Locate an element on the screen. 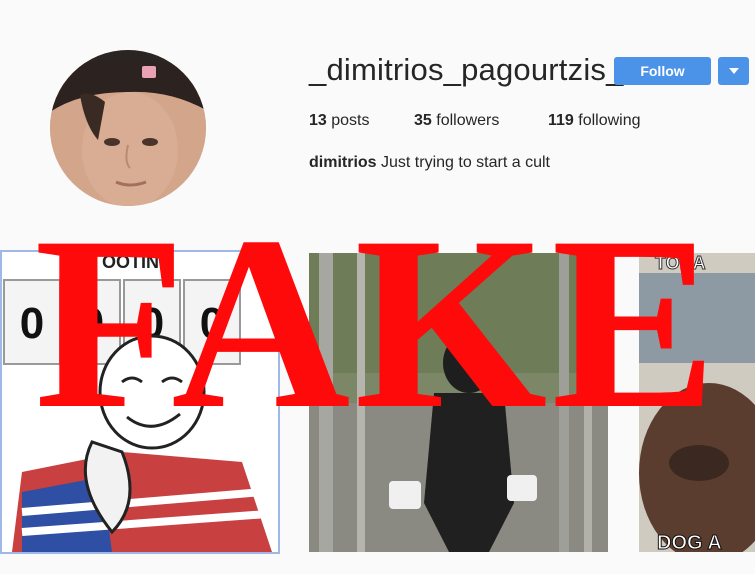 Image resolution: width=755 pixels, height=574 pixels. profile-avatar is located at coordinates (128, 128).